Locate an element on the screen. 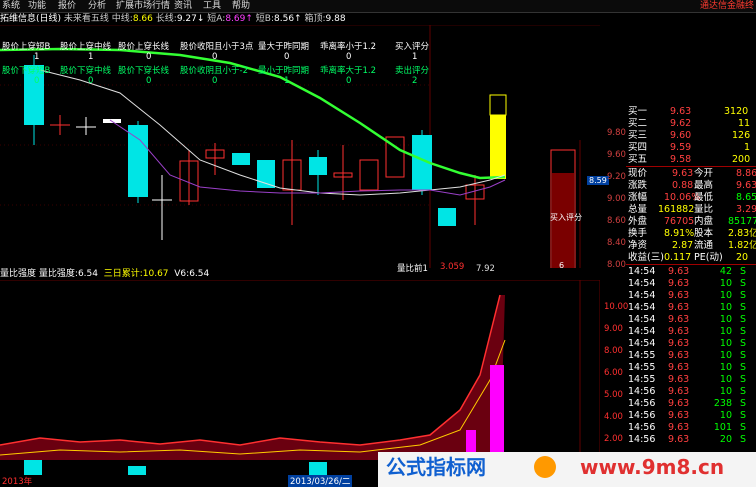 The width and height of the screenshot is (756, 487). volume-ratio-low: 7.92 is located at coordinates (485, 269).